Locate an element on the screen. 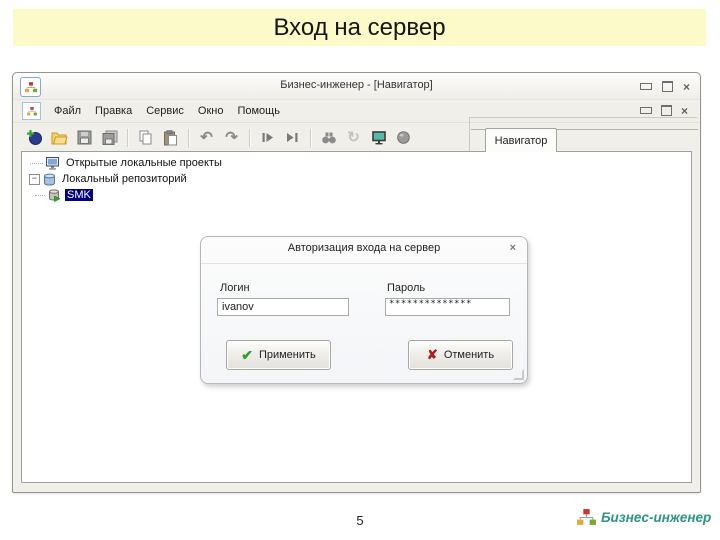 Image resolution: width=720 pixels, height=540 pixels. brand-logo: Бизнес-инженер is located at coordinates (644, 517).